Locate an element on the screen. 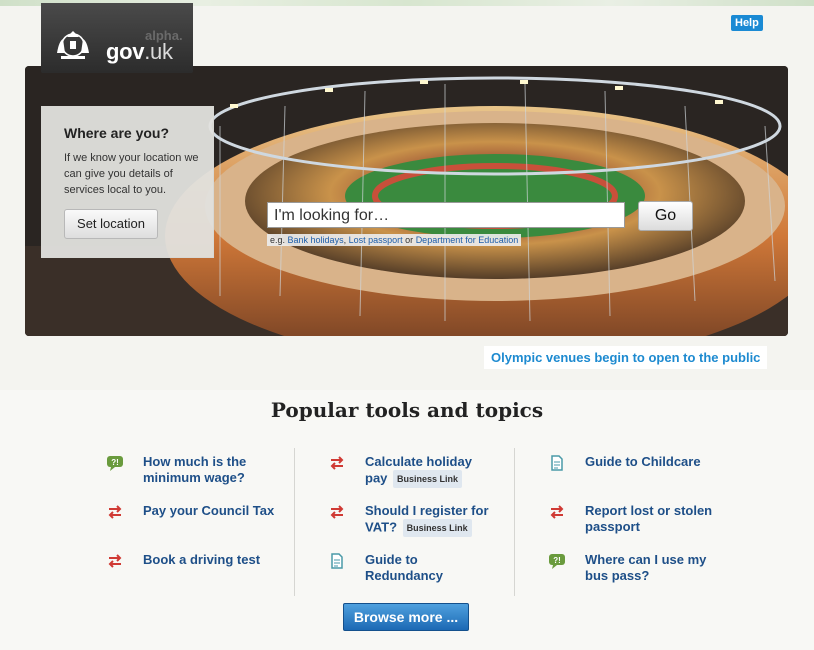 The image size is (814, 650). logo-uk-text: .uk is located at coordinates (158, 51).